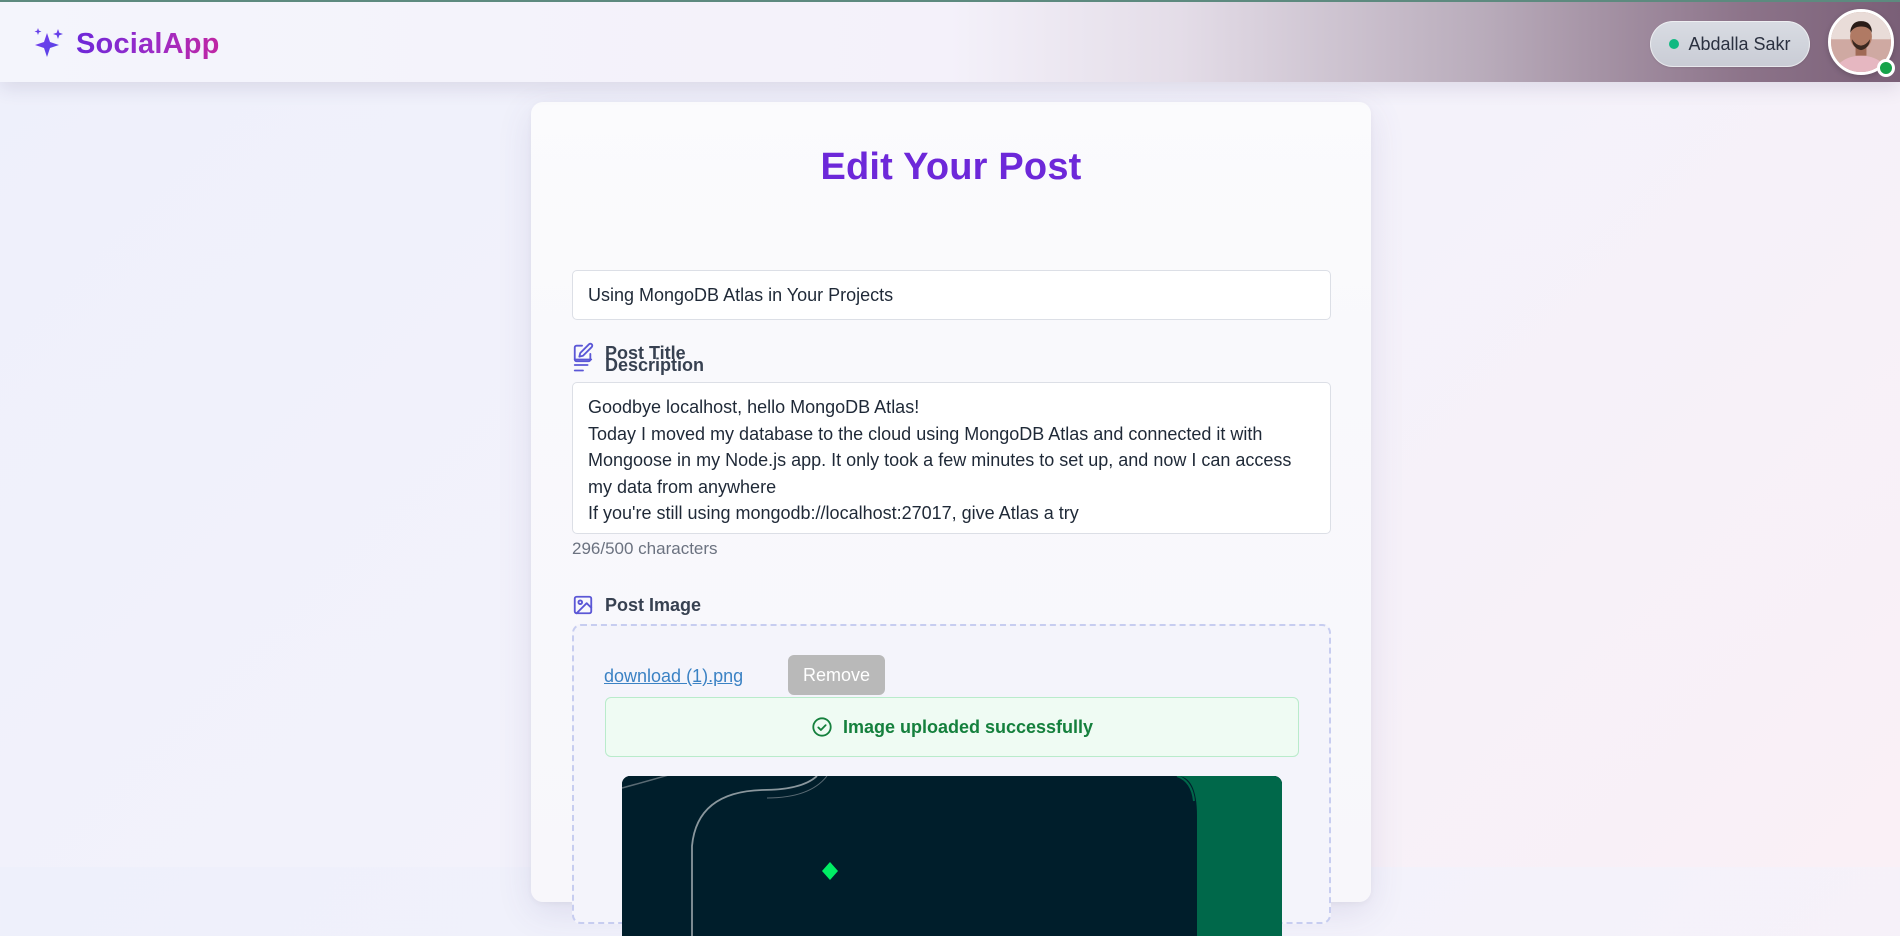  What do you see at coordinates (655, 364) in the screenshot?
I see `description-label-text: Description` at bounding box center [655, 364].